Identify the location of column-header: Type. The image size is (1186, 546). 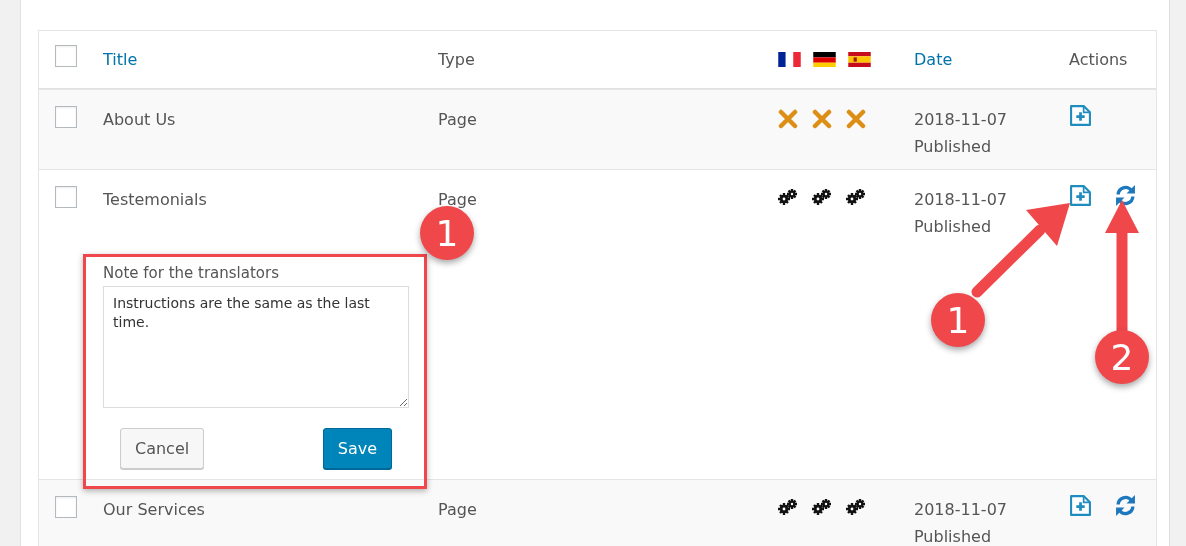
(456, 59).